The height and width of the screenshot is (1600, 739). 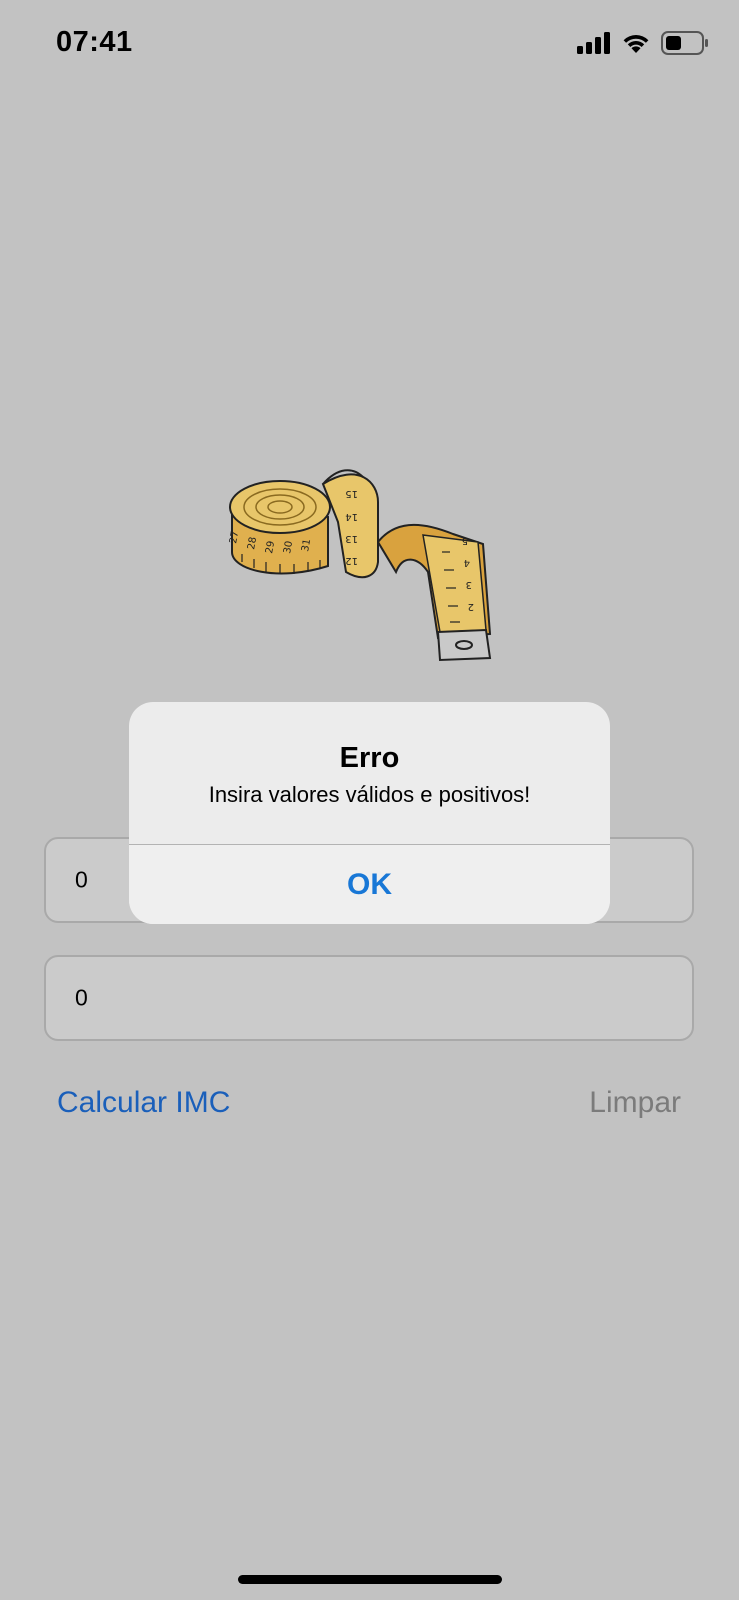 What do you see at coordinates (370, 1579) in the screenshot?
I see `home-indicator` at bounding box center [370, 1579].